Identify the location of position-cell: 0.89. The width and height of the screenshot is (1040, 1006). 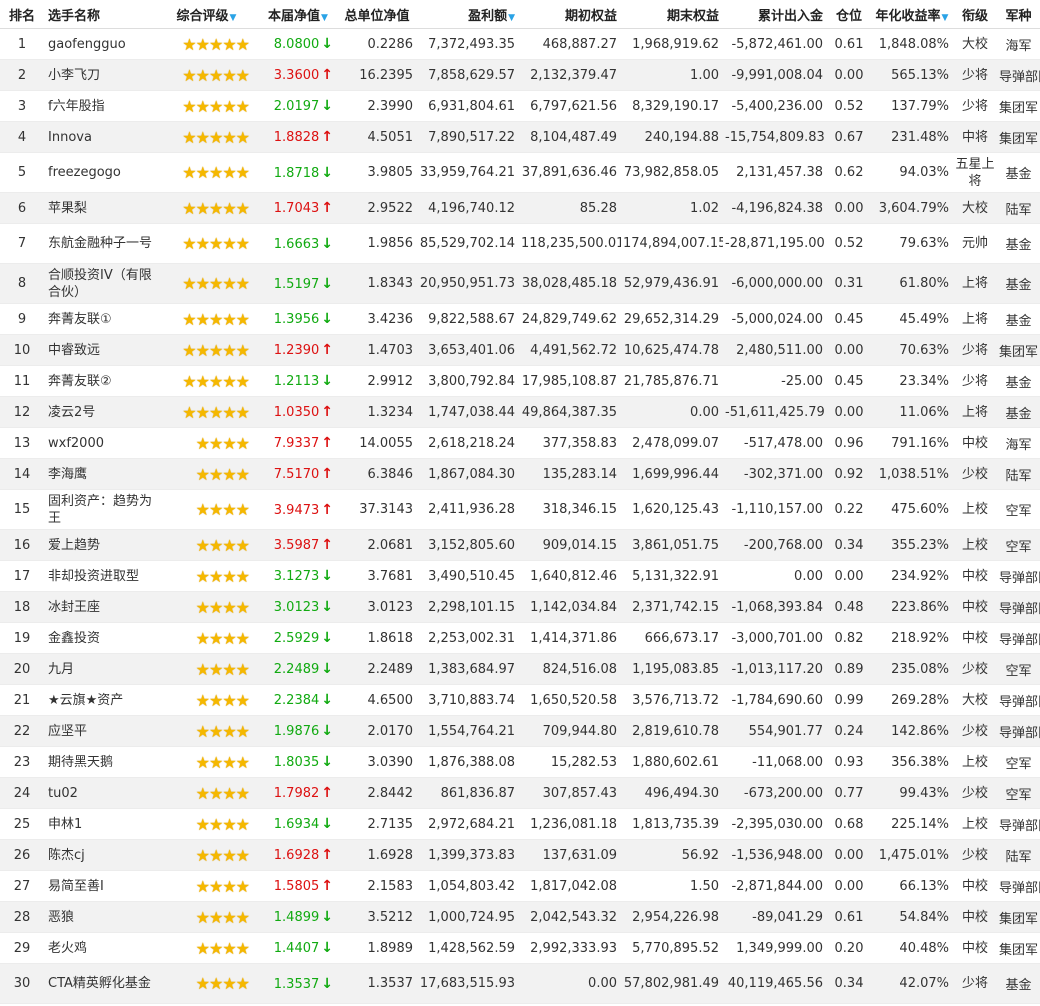
(849, 669).